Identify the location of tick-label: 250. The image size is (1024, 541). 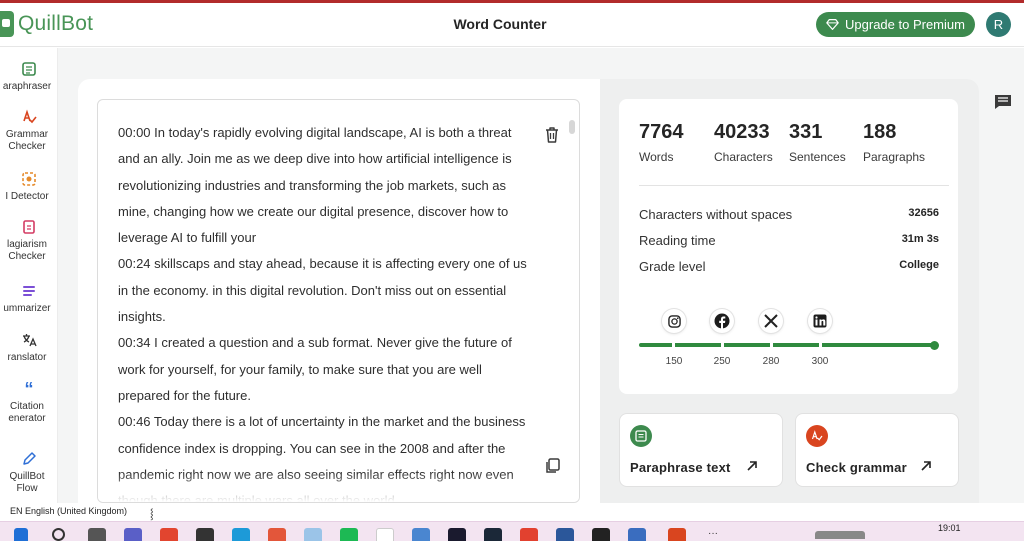
(722, 361).